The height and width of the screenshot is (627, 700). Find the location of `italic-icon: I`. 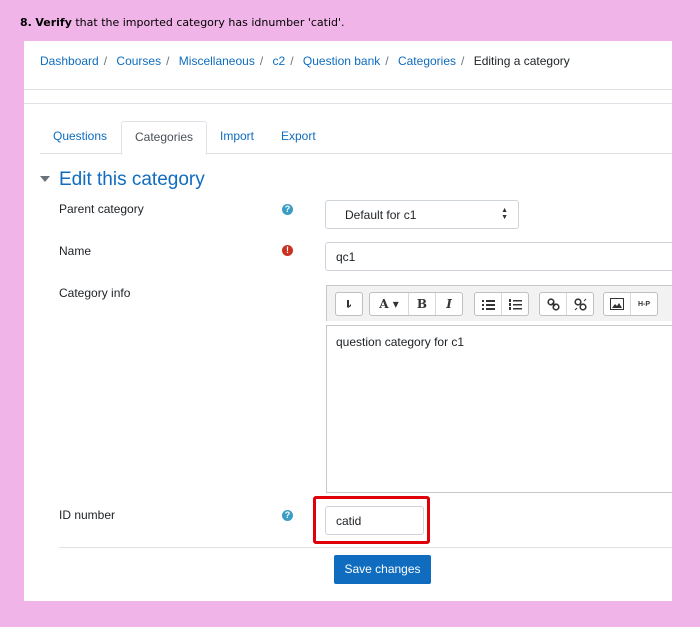

italic-icon: I is located at coordinates (449, 304).